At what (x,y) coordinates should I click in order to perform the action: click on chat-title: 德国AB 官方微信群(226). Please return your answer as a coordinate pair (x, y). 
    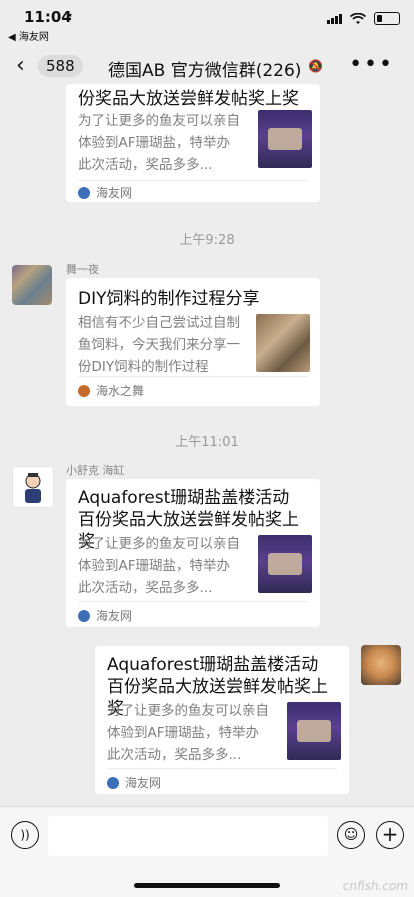
    Looking at the image, I should click on (205, 71).